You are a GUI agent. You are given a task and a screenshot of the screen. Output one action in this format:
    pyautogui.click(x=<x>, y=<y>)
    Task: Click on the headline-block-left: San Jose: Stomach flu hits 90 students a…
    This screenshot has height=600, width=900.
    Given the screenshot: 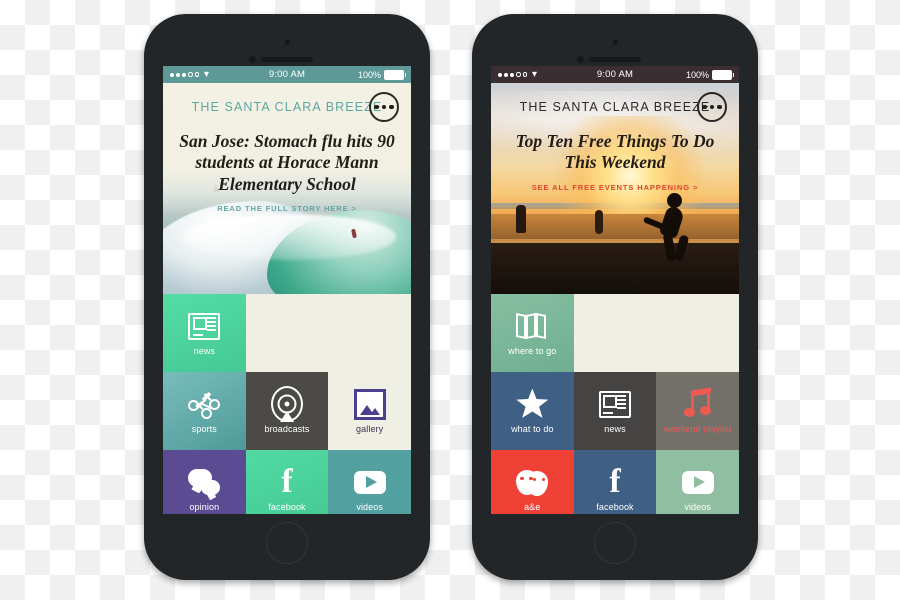 What is the action you would take?
    pyautogui.click(x=287, y=169)
    